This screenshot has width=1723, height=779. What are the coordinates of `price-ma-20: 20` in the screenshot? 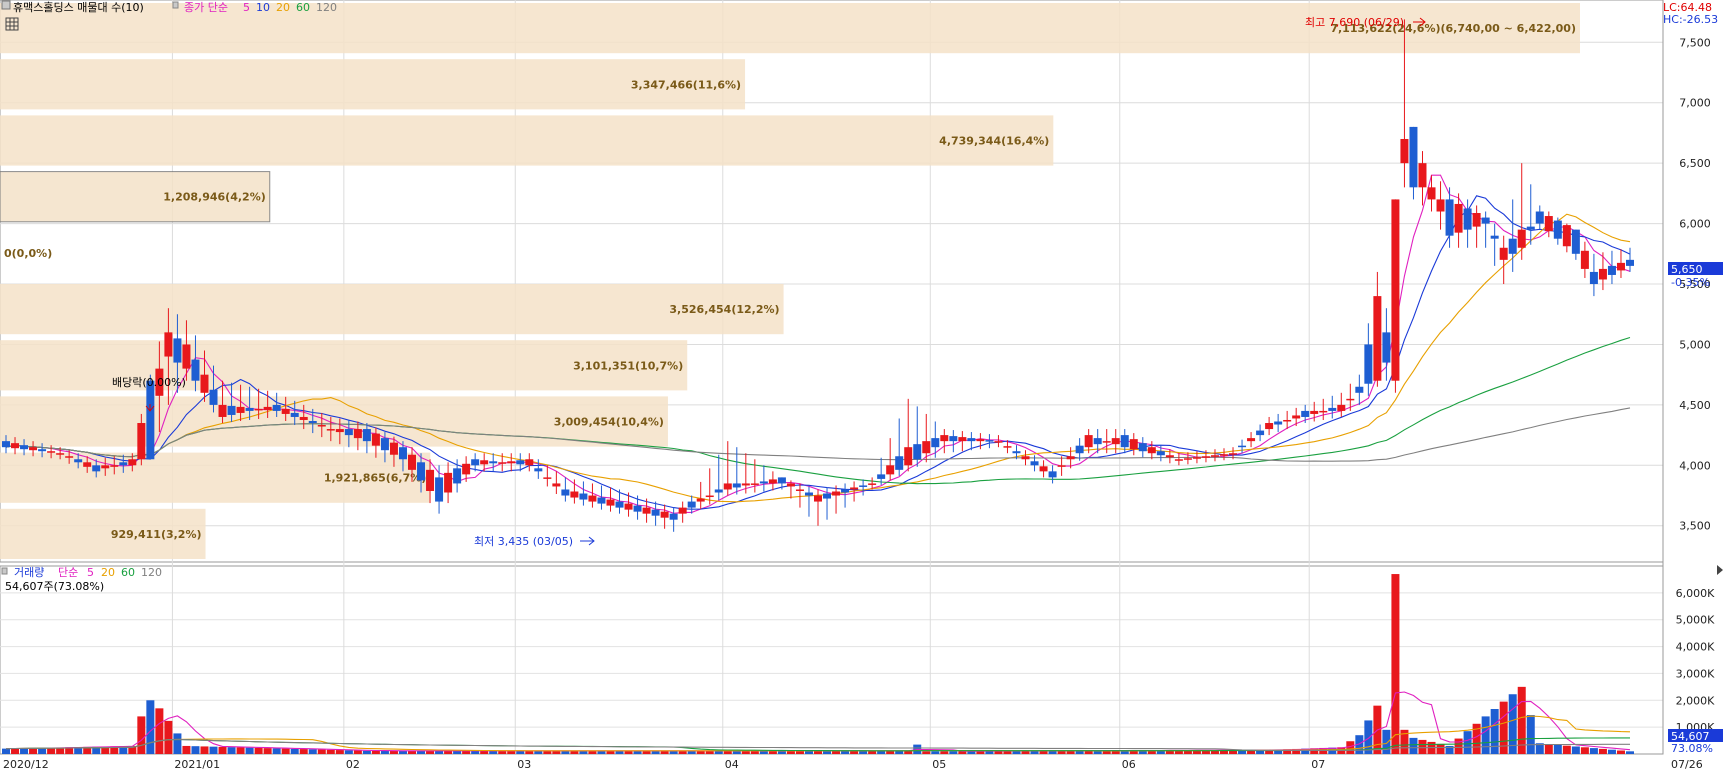 It's located at (283, 7).